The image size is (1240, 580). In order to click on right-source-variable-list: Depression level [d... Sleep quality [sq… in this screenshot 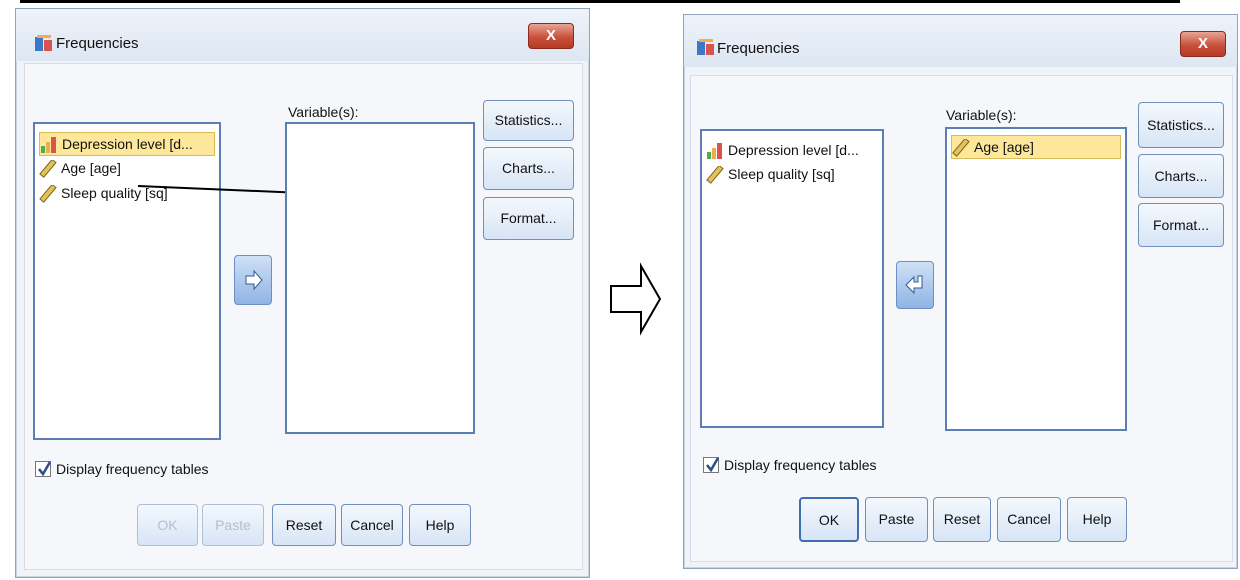, I will do `click(792, 278)`.